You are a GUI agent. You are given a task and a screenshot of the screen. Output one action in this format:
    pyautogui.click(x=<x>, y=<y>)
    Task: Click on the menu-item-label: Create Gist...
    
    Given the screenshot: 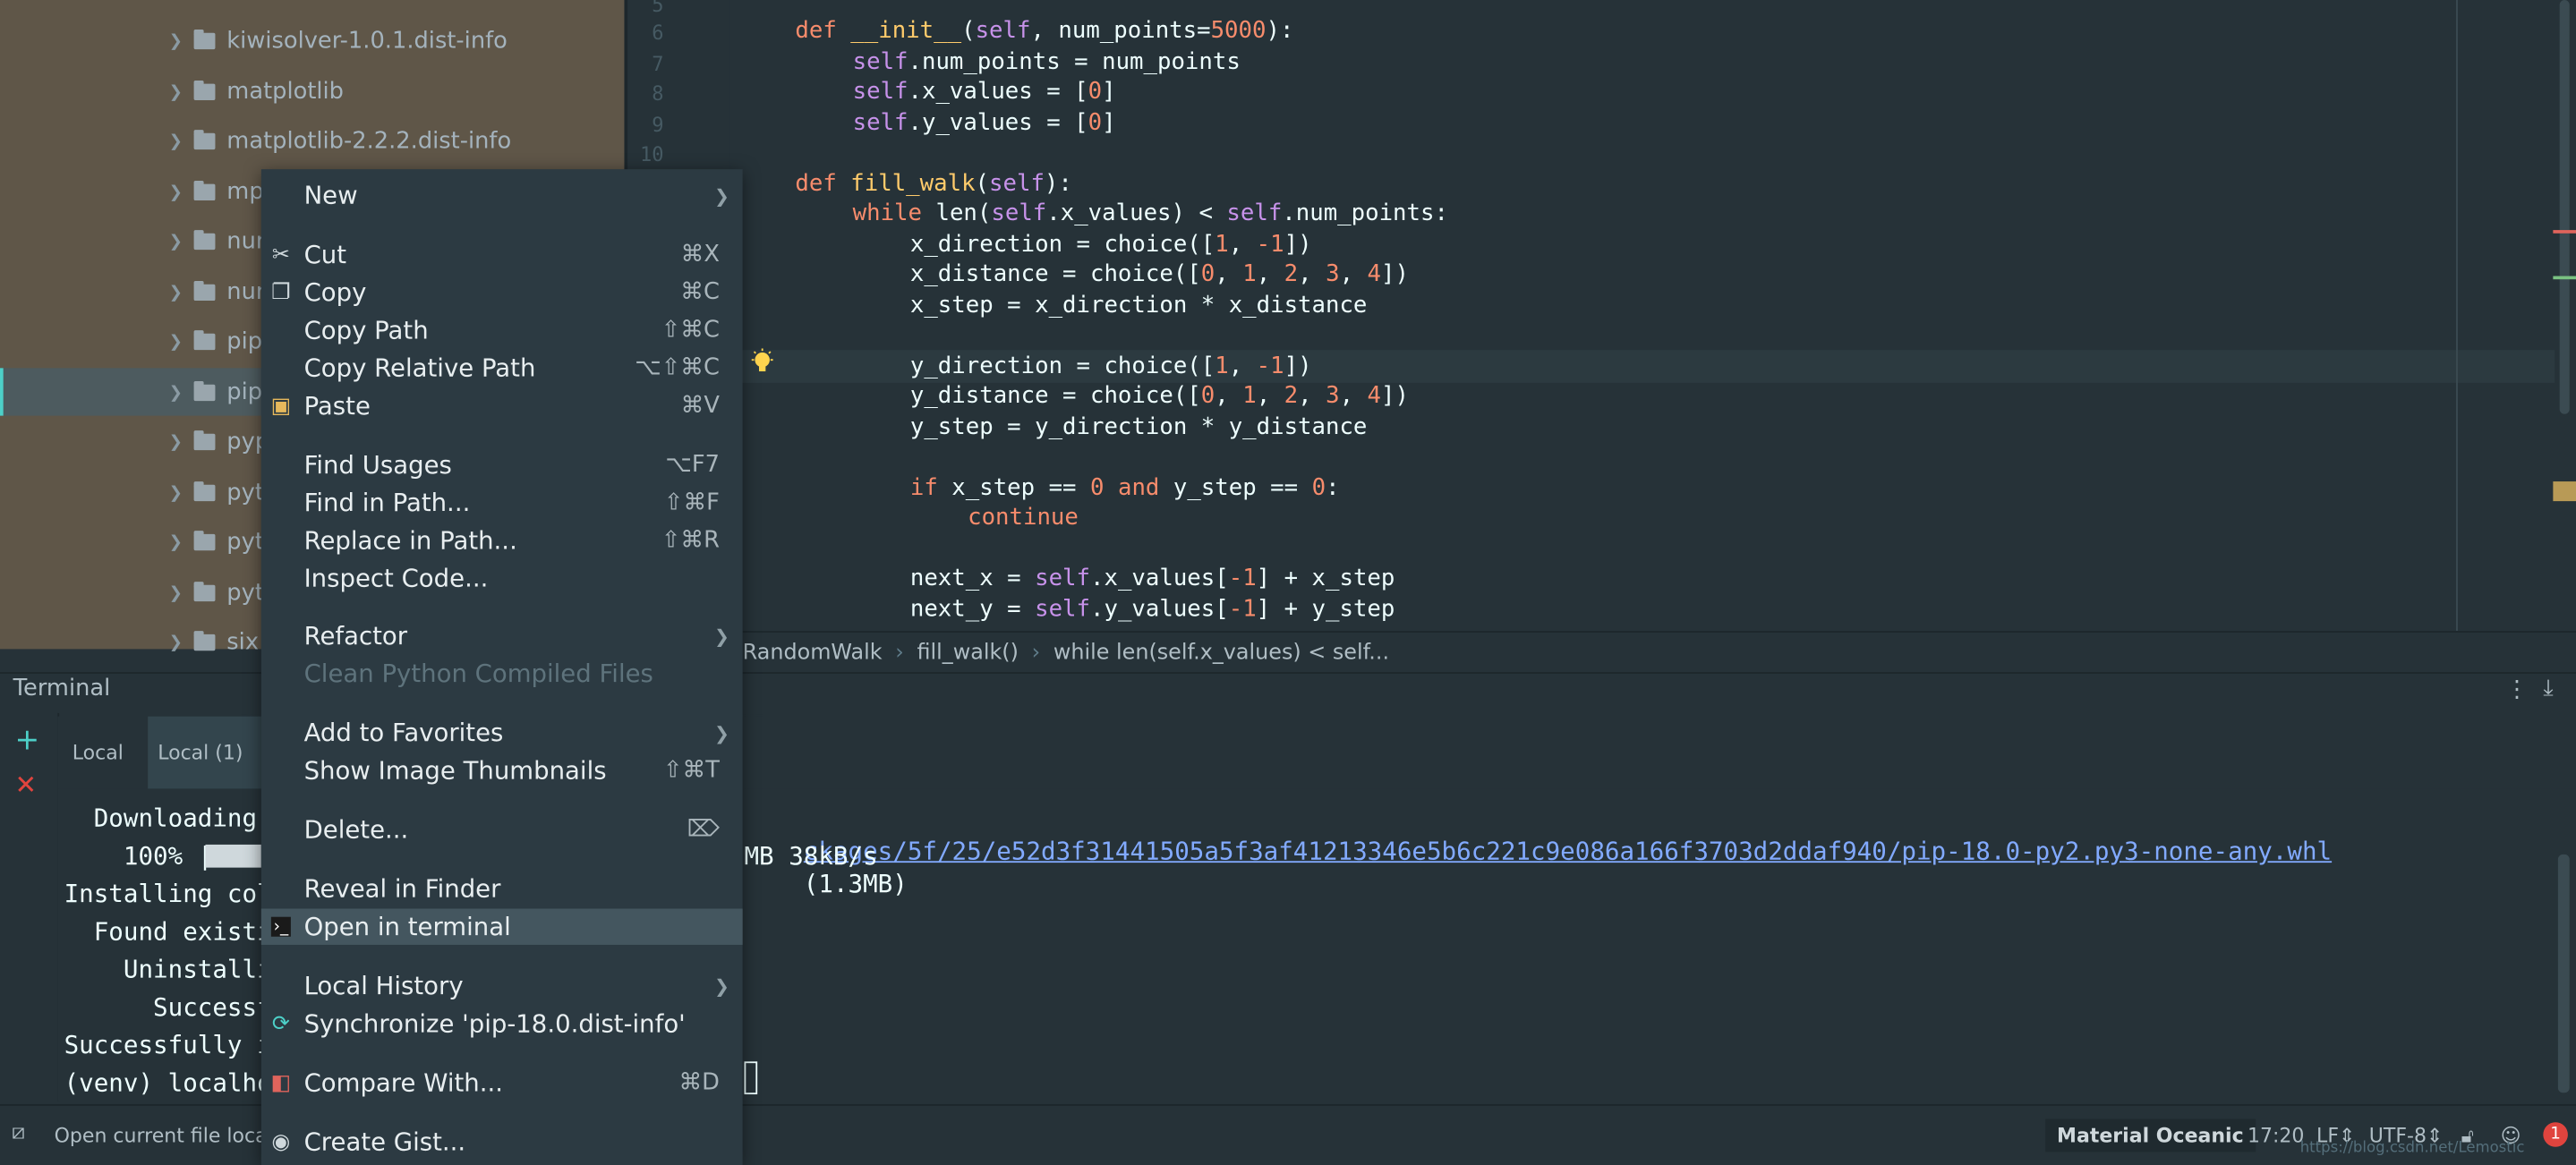 What is the action you would take?
    pyautogui.click(x=384, y=1142)
    